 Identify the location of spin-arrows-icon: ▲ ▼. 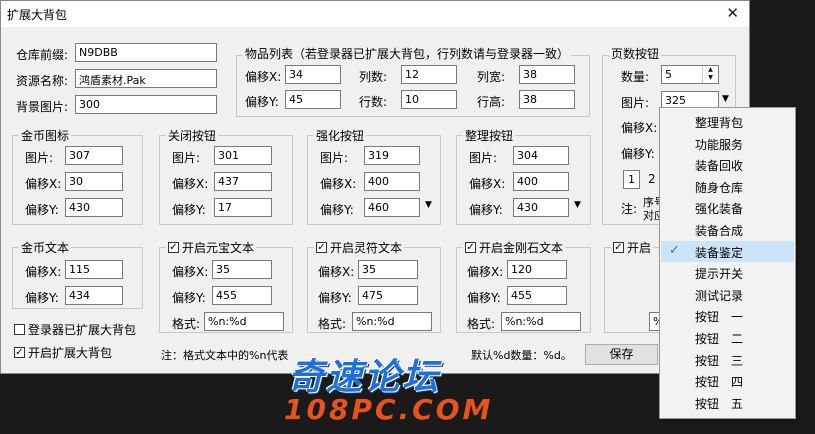
(710, 74).